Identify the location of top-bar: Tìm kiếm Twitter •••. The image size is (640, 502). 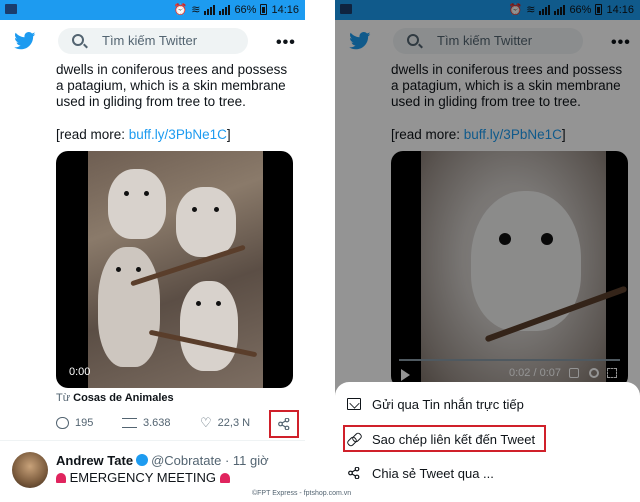
(152, 41).